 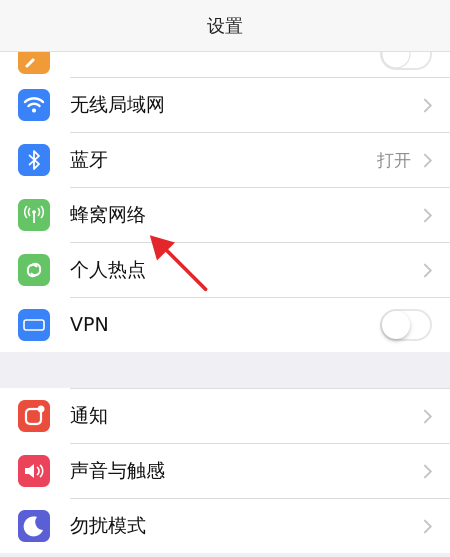 What do you see at coordinates (108, 215) in the screenshot?
I see `row-label: 蜂窝网络` at bounding box center [108, 215].